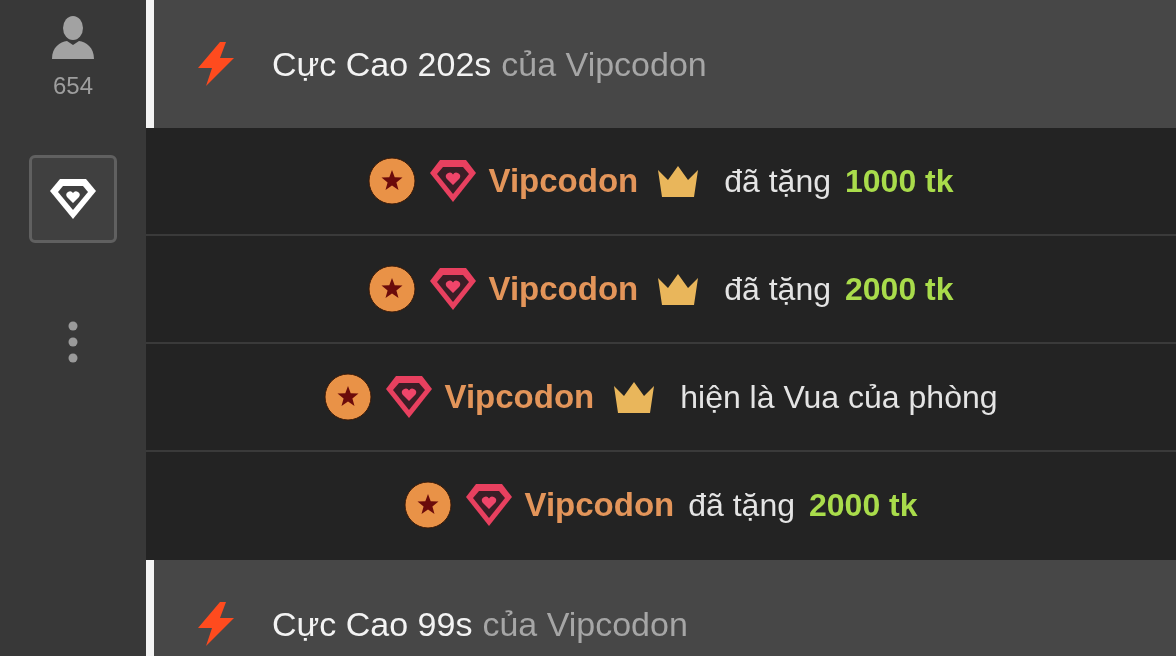  Describe the element at coordinates (73, 37) in the screenshot. I see `person-icon` at that location.